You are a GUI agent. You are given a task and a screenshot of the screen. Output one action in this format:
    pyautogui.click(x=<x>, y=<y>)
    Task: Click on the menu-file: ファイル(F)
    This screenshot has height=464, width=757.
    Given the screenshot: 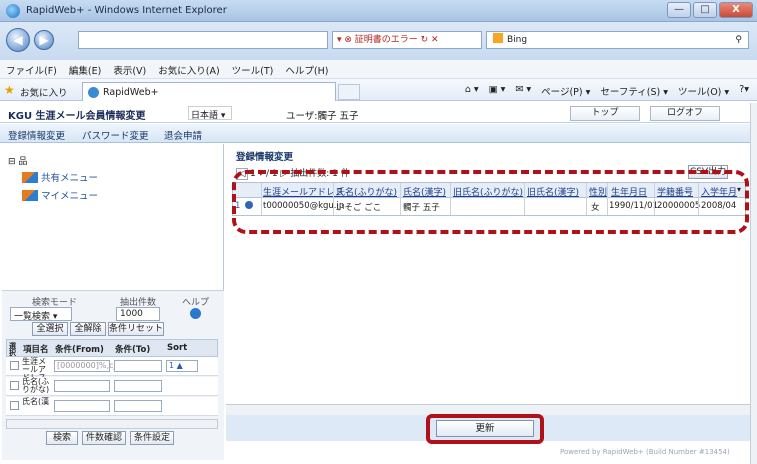 What is the action you would take?
    pyautogui.click(x=31, y=68)
    